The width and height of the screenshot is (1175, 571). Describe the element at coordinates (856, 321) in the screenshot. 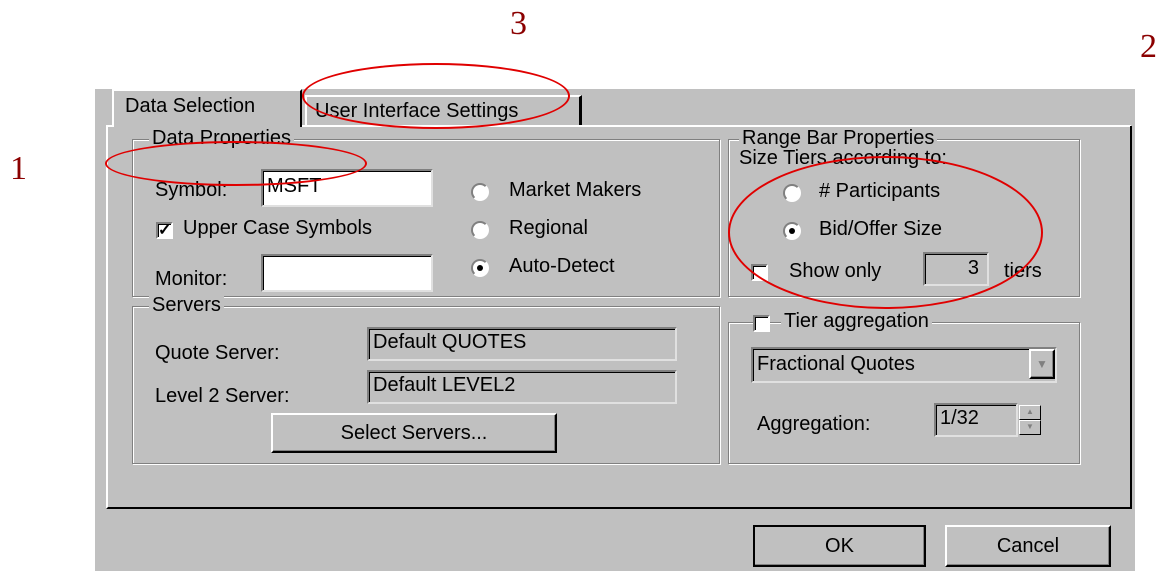

I see `tier-aggregation-title: Tier aggregation` at that location.